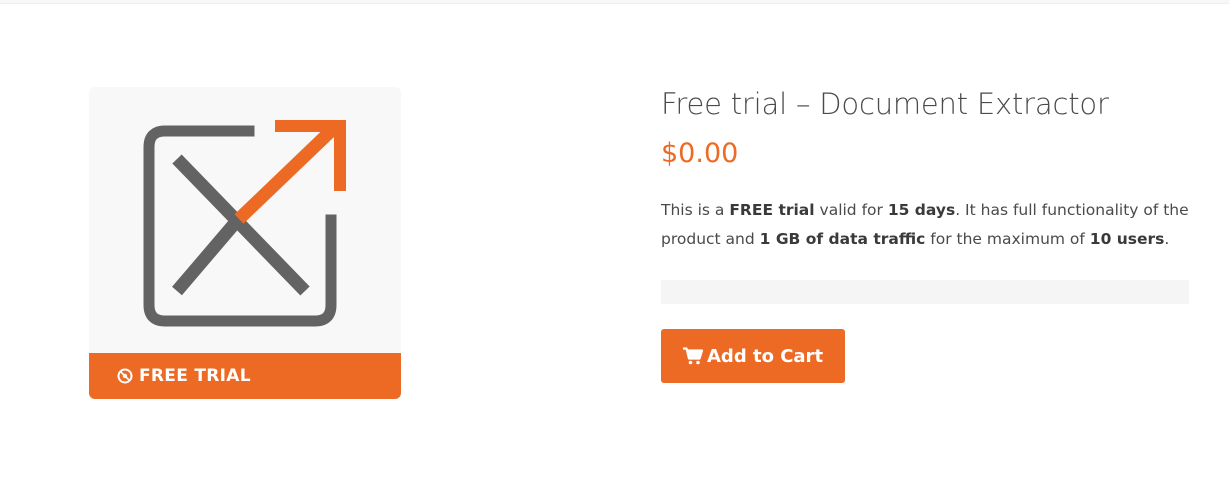 The height and width of the screenshot is (484, 1229). Describe the element at coordinates (195, 376) in the screenshot. I see `free-trial-banner-text: FREE TRIAL` at that location.